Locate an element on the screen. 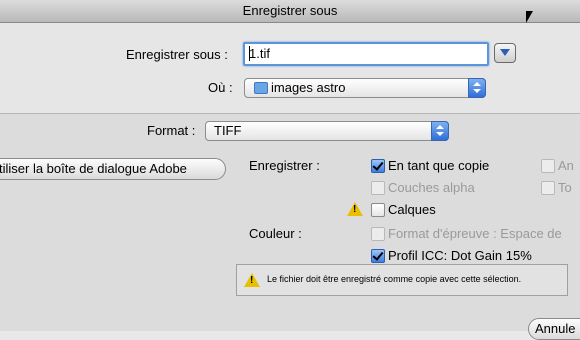  use-adobe-dialog-button: tiliser la boîte de dialogue Adobe is located at coordinates (113, 169).